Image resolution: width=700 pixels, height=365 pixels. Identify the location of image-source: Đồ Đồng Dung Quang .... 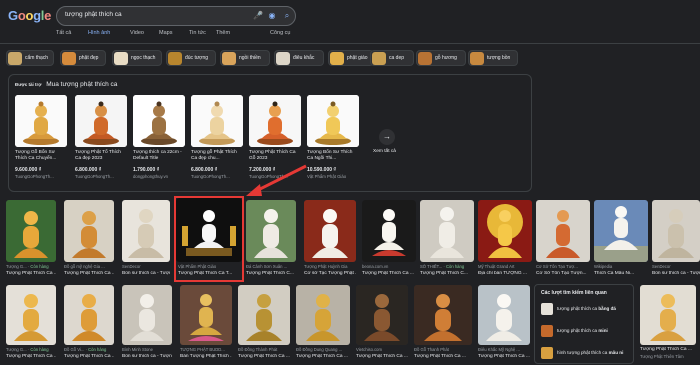
(319, 349).